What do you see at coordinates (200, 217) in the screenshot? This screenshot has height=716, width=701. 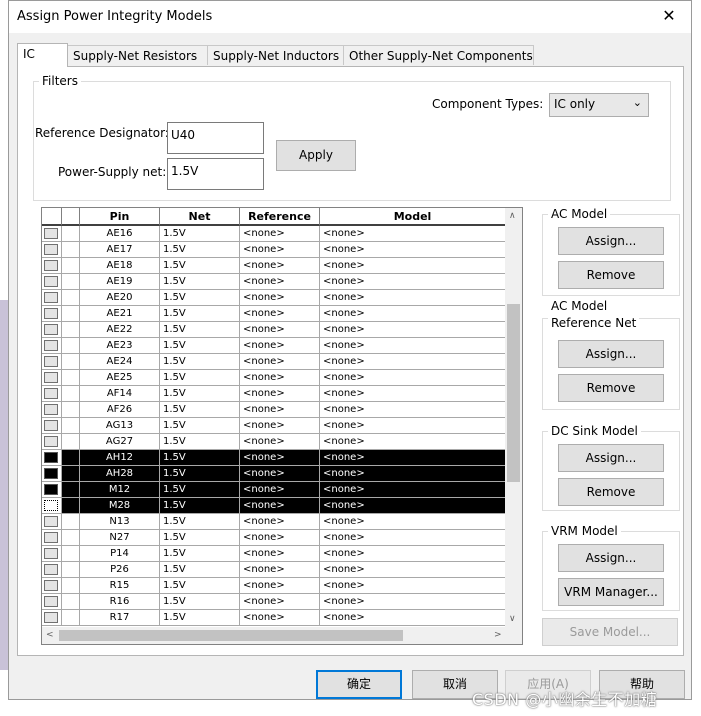 I see `column-header-net: Net` at bounding box center [200, 217].